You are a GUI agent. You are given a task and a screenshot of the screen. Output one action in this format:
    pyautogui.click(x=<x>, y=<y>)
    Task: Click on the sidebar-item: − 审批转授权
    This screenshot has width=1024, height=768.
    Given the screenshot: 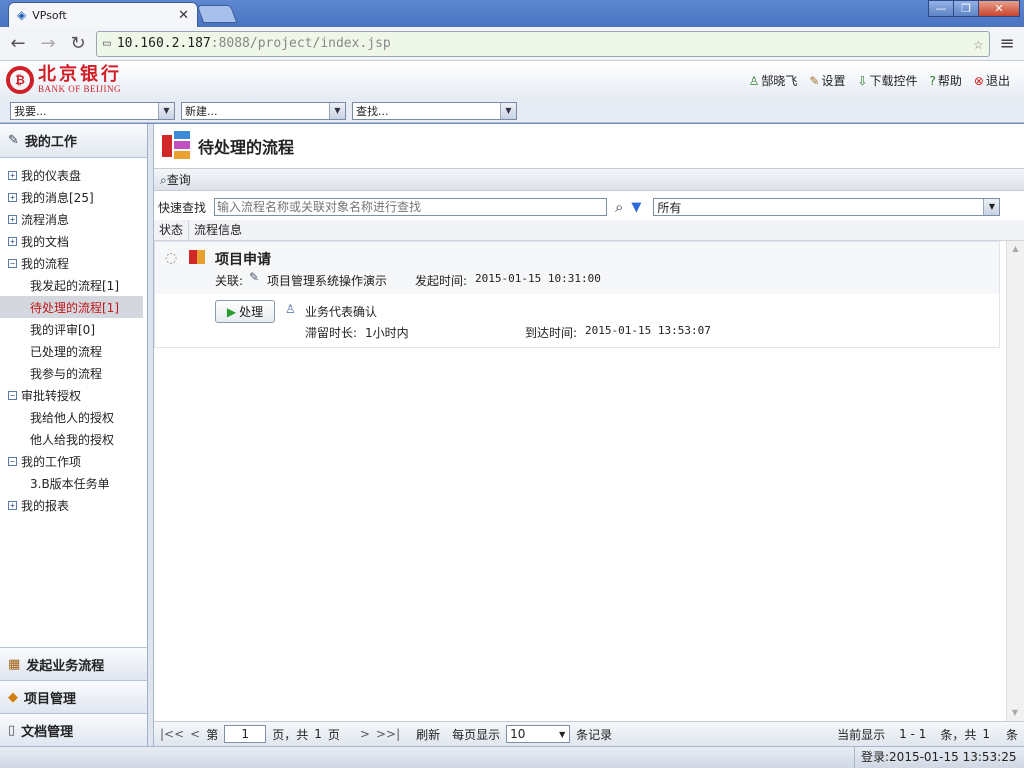 What is the action you would take?
    pyautogui.click(x=73, y=395)
    